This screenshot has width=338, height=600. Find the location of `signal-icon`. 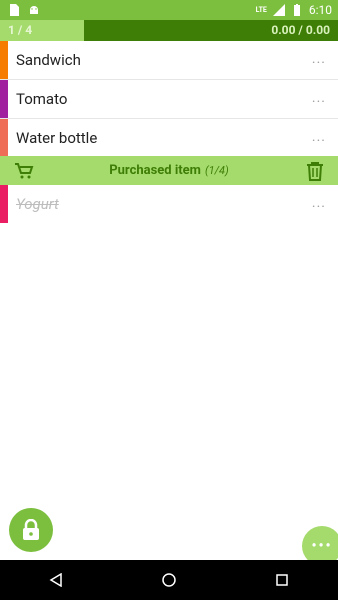

signal-icon is located at coordinates (278, 10).